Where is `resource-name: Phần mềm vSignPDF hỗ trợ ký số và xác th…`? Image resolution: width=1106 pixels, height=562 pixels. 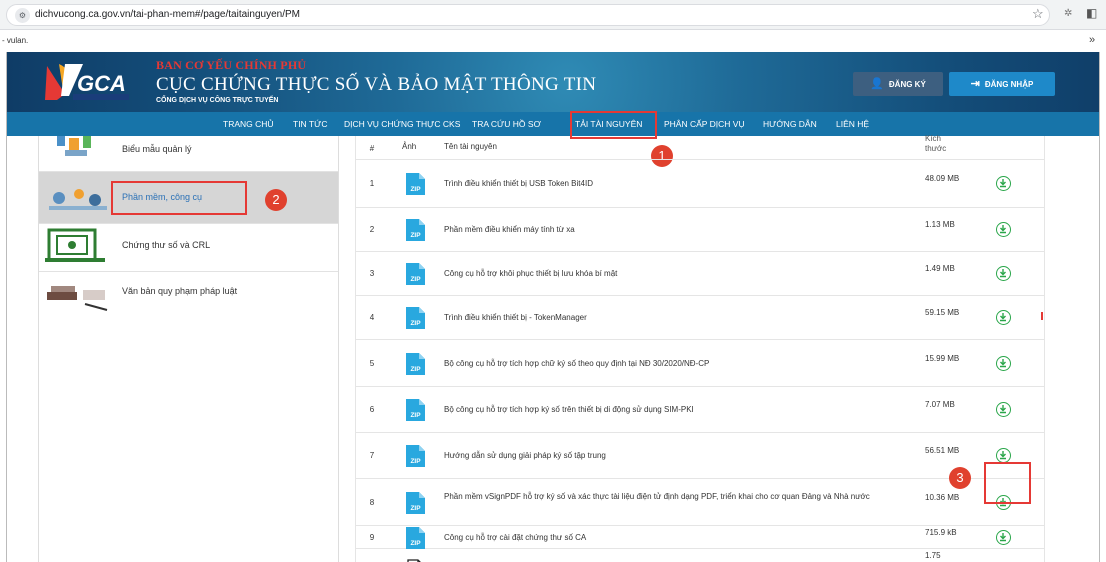 resource-name: Phần mềm vSignPDF hỗ trợ ký số và xác th… is located at coordinates (674, 497).